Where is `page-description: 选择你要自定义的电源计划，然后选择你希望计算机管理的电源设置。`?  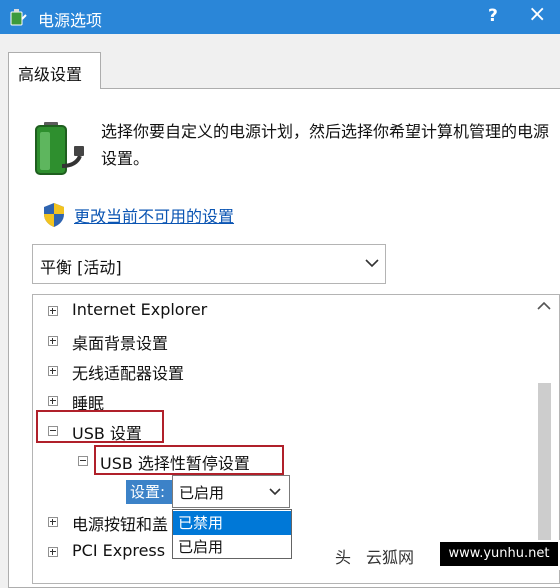 page-description: 选择你要自定义的电源计划，然后选择你希望计算机管理的电源设置。 is located at coordinates (325, 145).